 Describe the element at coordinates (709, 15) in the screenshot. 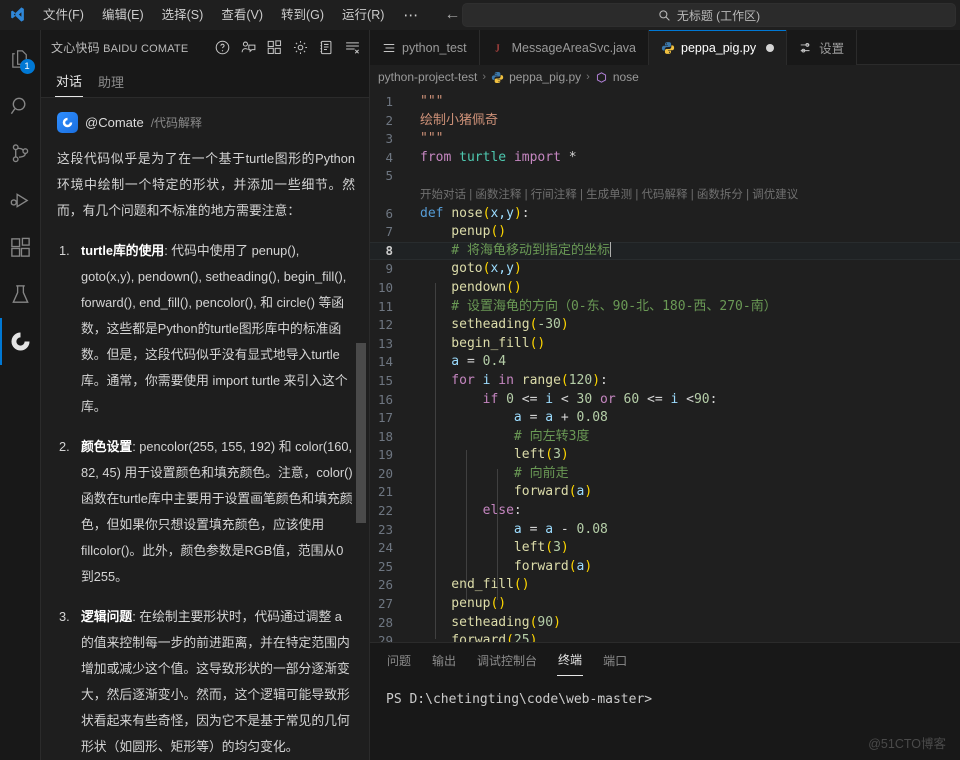

I see `quick-input-search: 无标题 (工作区)` at that location.